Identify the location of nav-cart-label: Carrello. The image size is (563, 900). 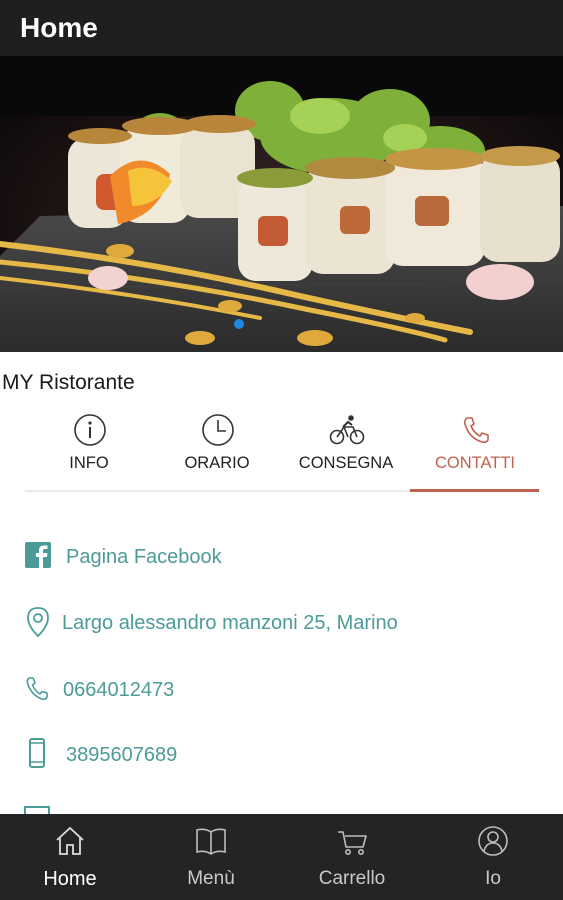
(352, 878).